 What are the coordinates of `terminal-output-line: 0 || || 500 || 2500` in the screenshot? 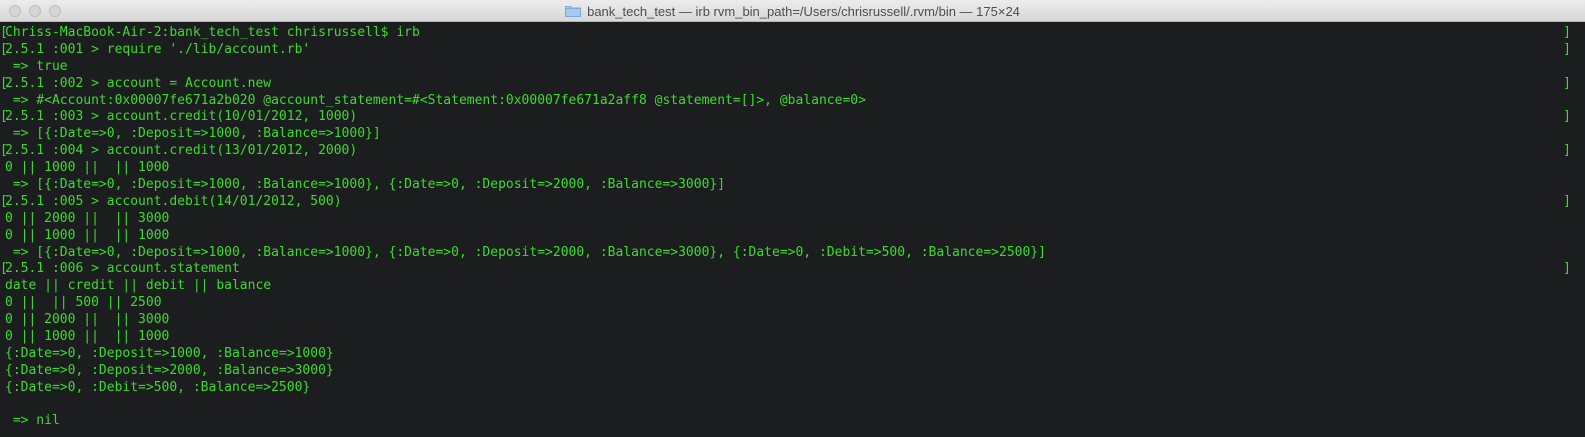 It's located at (83, 303).